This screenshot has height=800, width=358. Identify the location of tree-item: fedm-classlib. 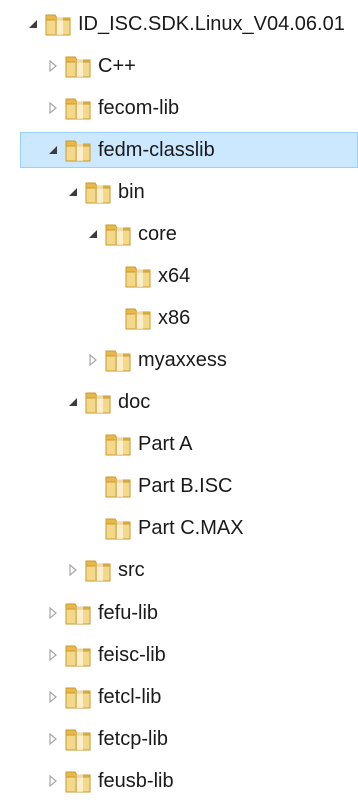
(179, 150).